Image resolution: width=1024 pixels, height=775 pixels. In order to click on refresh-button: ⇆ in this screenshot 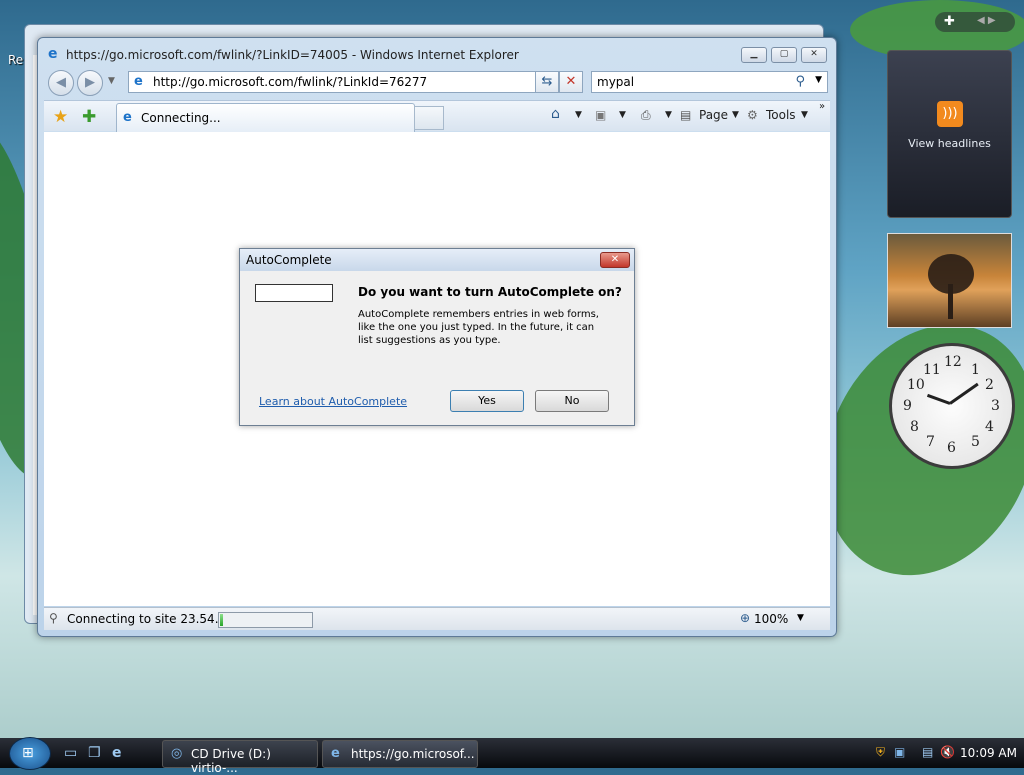, I will do `click(547, 82)`.